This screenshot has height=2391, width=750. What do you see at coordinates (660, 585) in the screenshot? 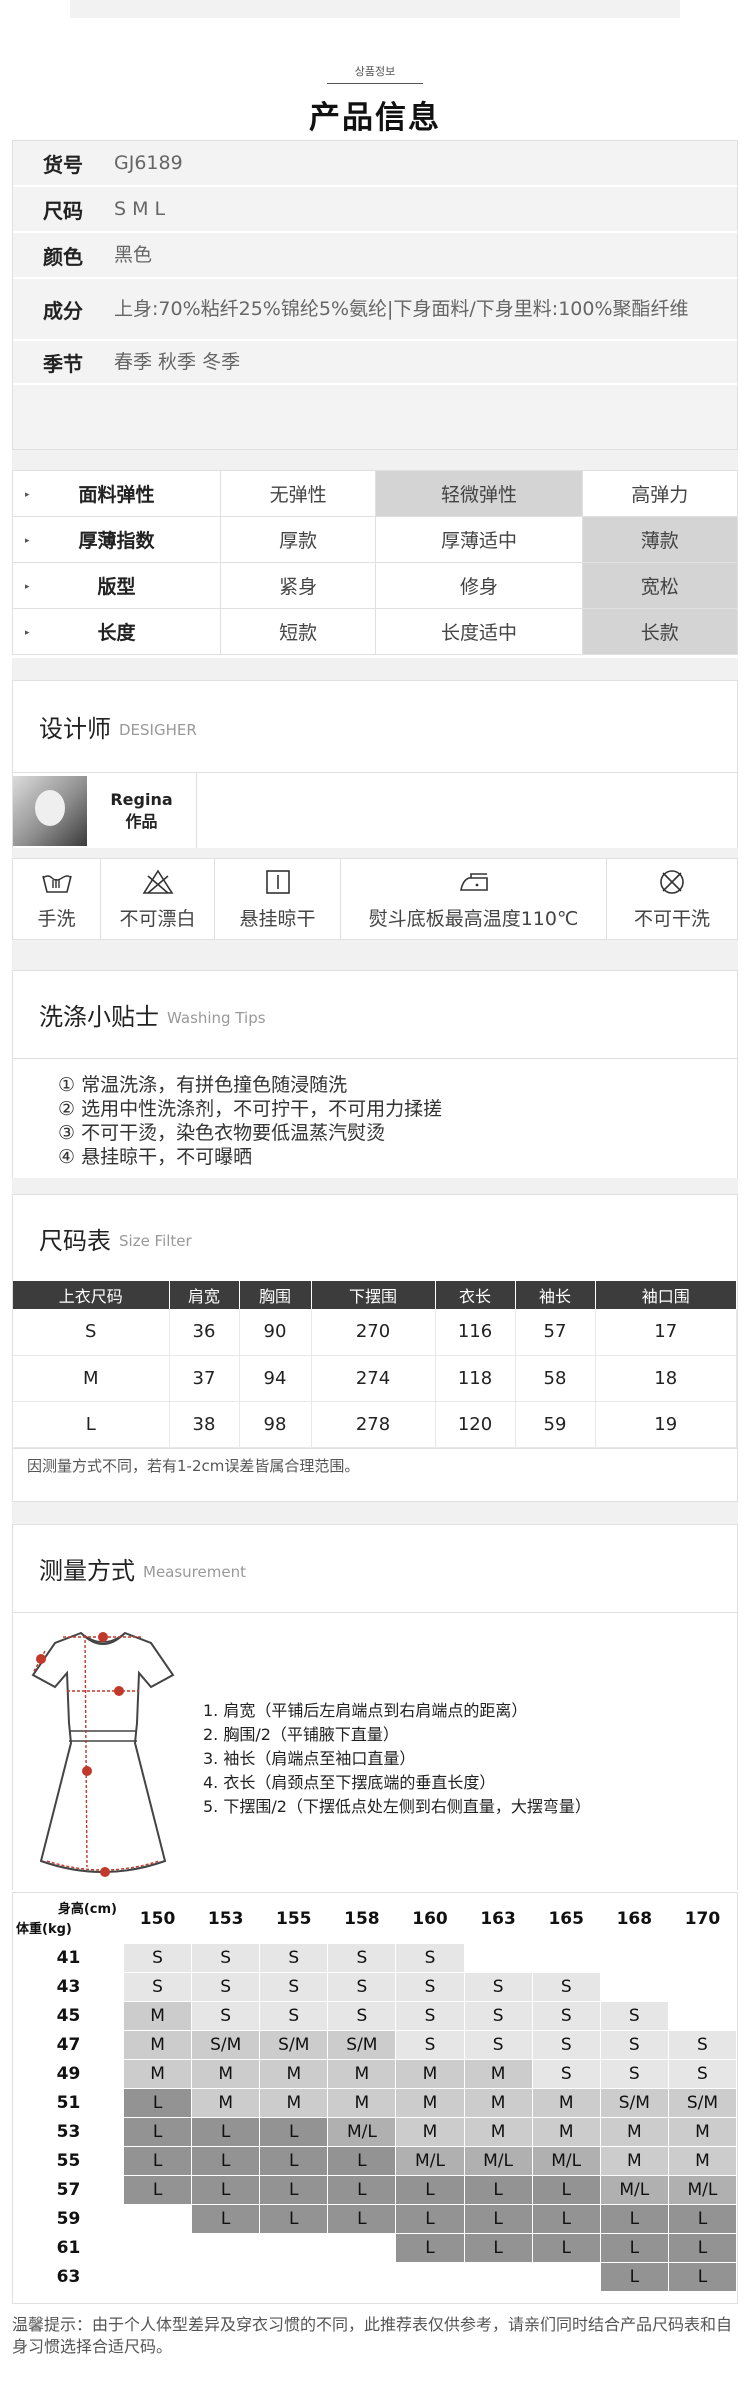
I see `attribute-option-selected: 宽松` at bounding box center [660, 585].